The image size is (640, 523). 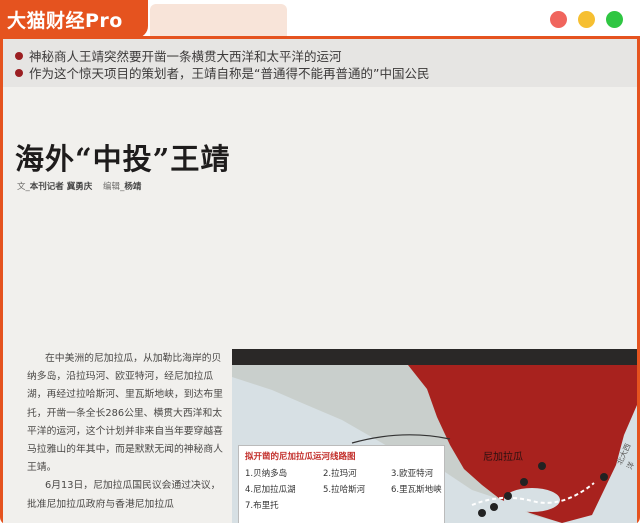 I want to click on legend-item: 3.欧亚特河, so click(x=412, y=474).